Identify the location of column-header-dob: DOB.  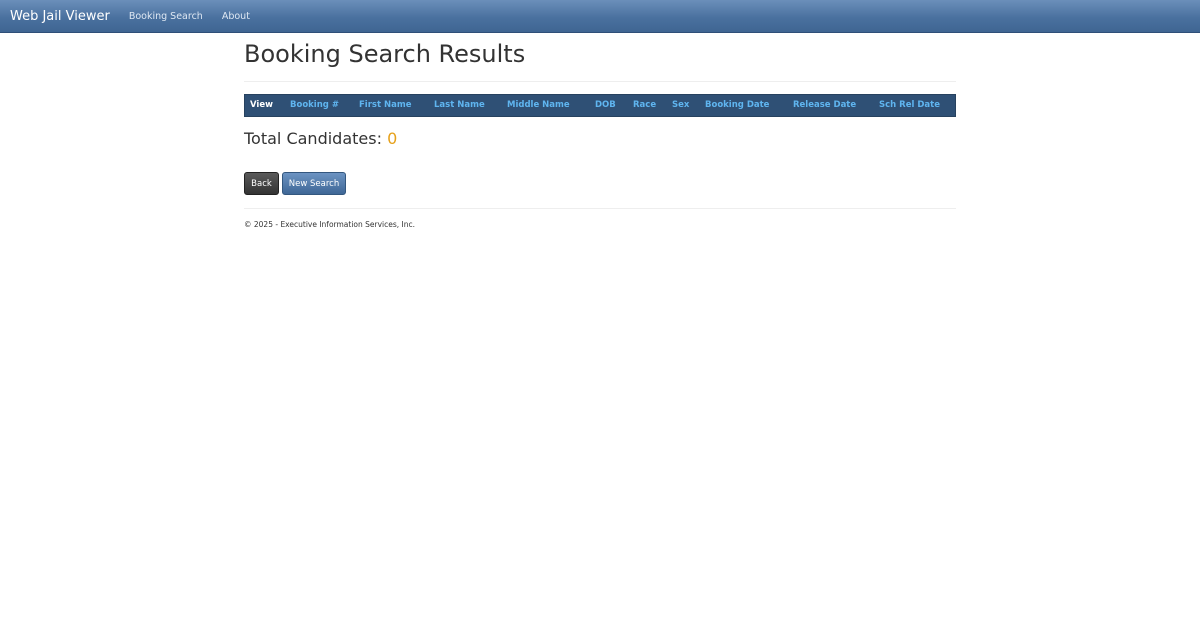
(605, 105).